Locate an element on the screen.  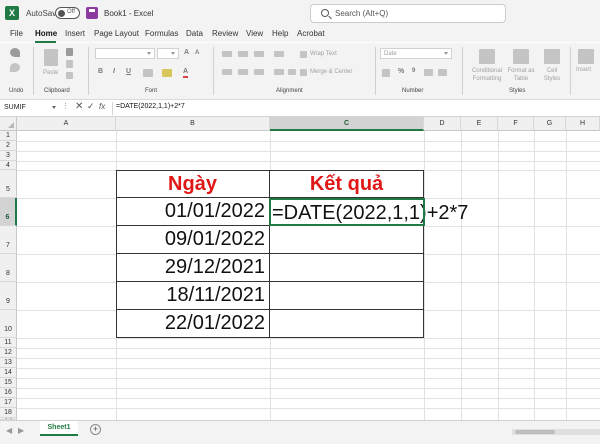
row-header-5: 5 is located at coordinates (8, 184).